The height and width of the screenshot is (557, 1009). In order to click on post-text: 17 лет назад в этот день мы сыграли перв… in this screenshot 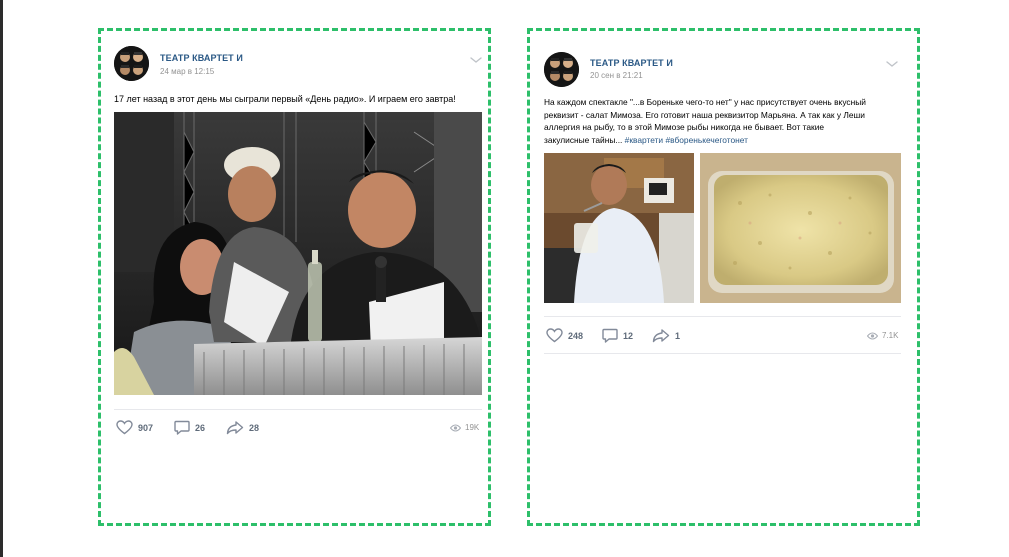, I will do `click(285, 99)`.